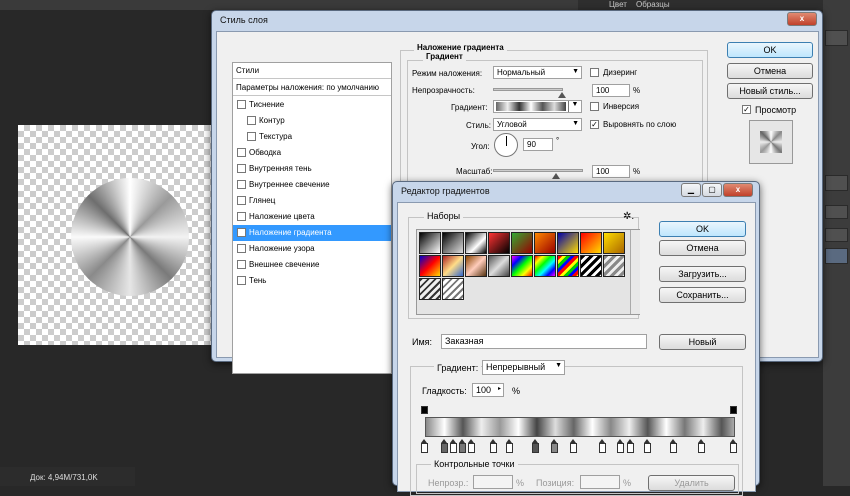 The image size is (850, 496). I want to click on styles-header: Стили, so click(312, 71).